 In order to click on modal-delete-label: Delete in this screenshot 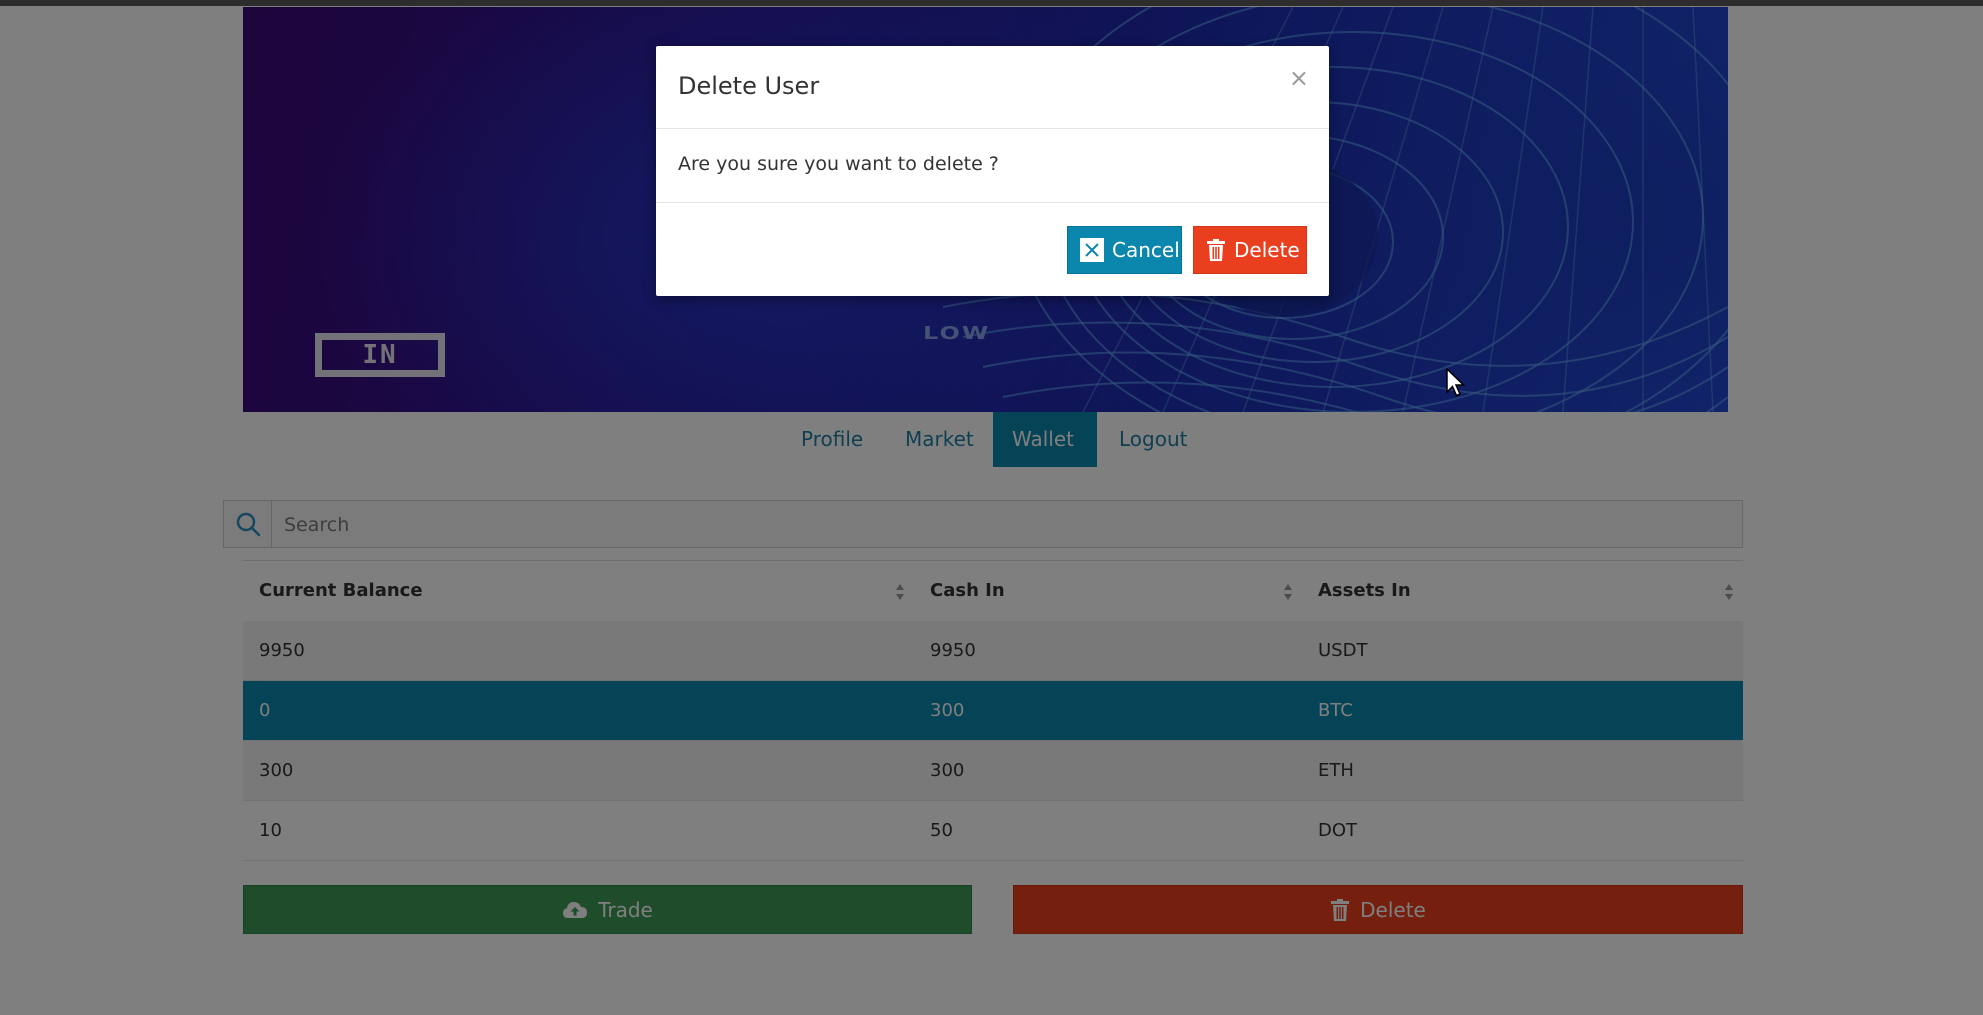, I will do `click(1267, 250)`.